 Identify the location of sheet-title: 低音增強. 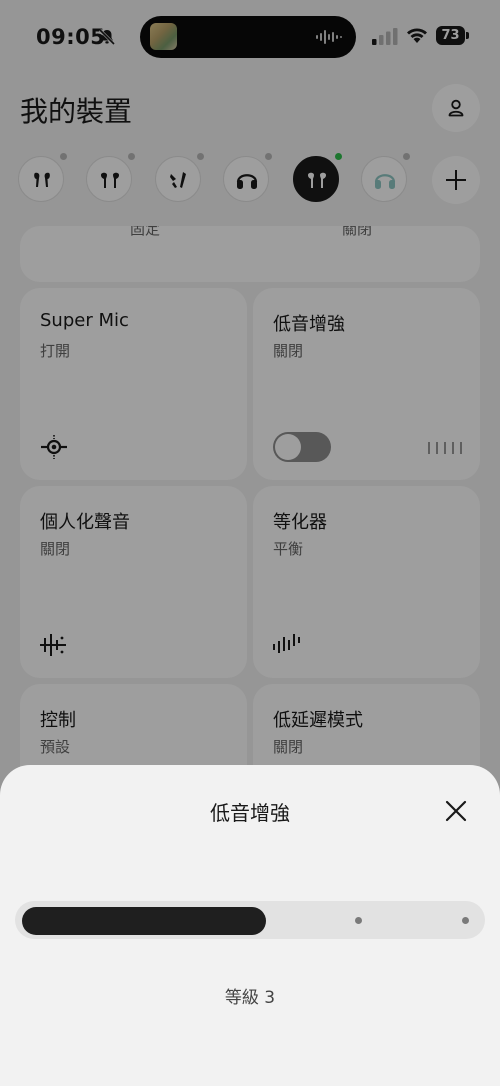
(250, 813).